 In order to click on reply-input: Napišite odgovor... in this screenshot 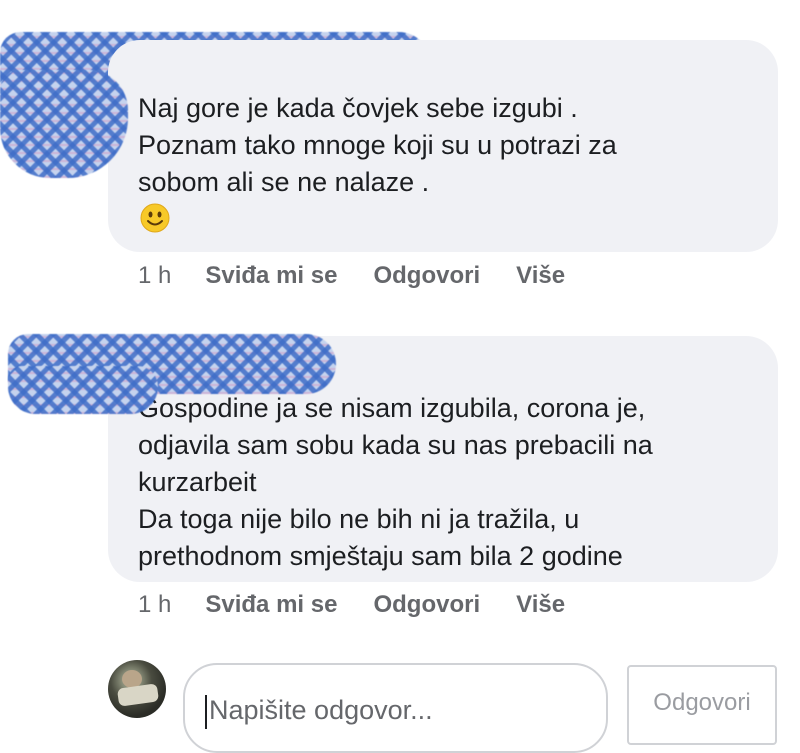, I will do `click(395, 708)`.